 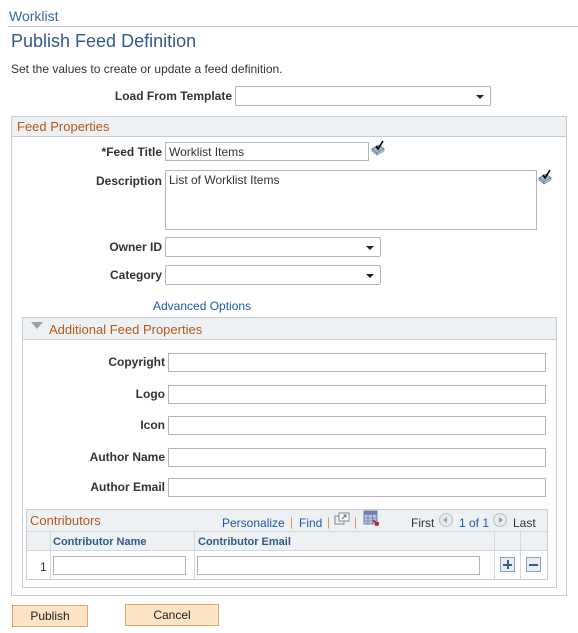 What do you see at coordinates (289, 329) in the screenshot?
I see `additional-properties-header: Additional Feed Properties` at bounding box center [289, 329].